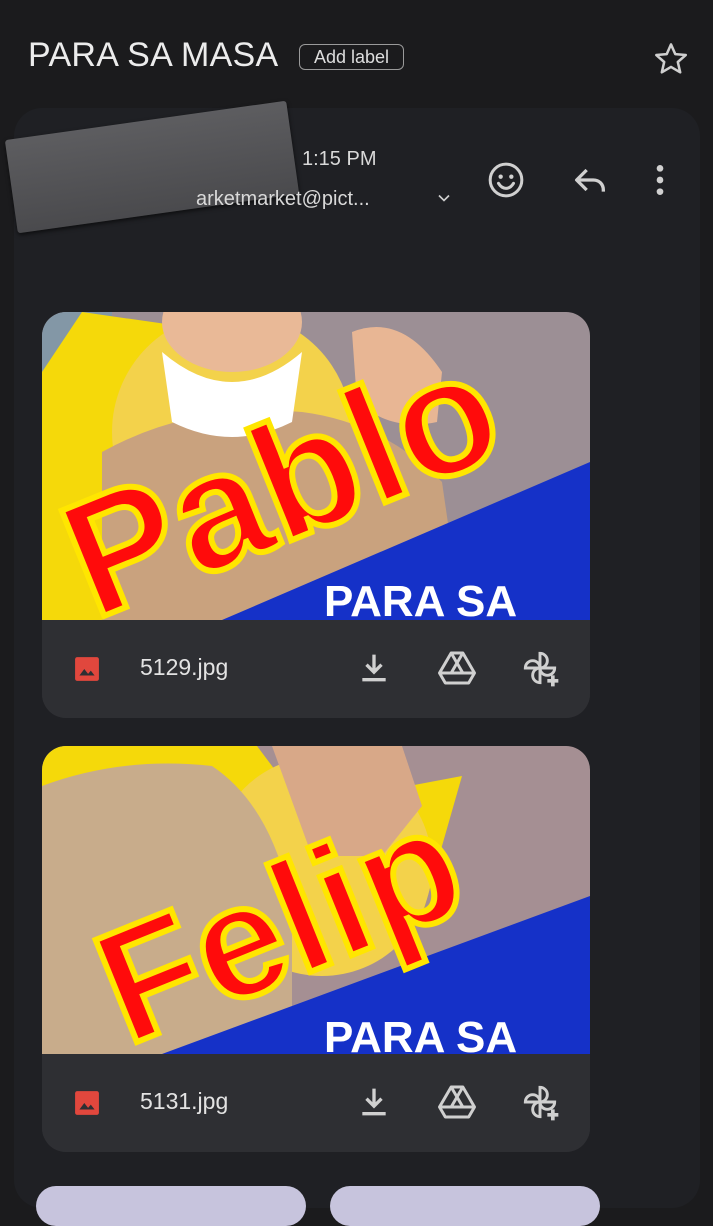  I want to click on attachment-bar: 5131.jpg, so click(316, 1103).